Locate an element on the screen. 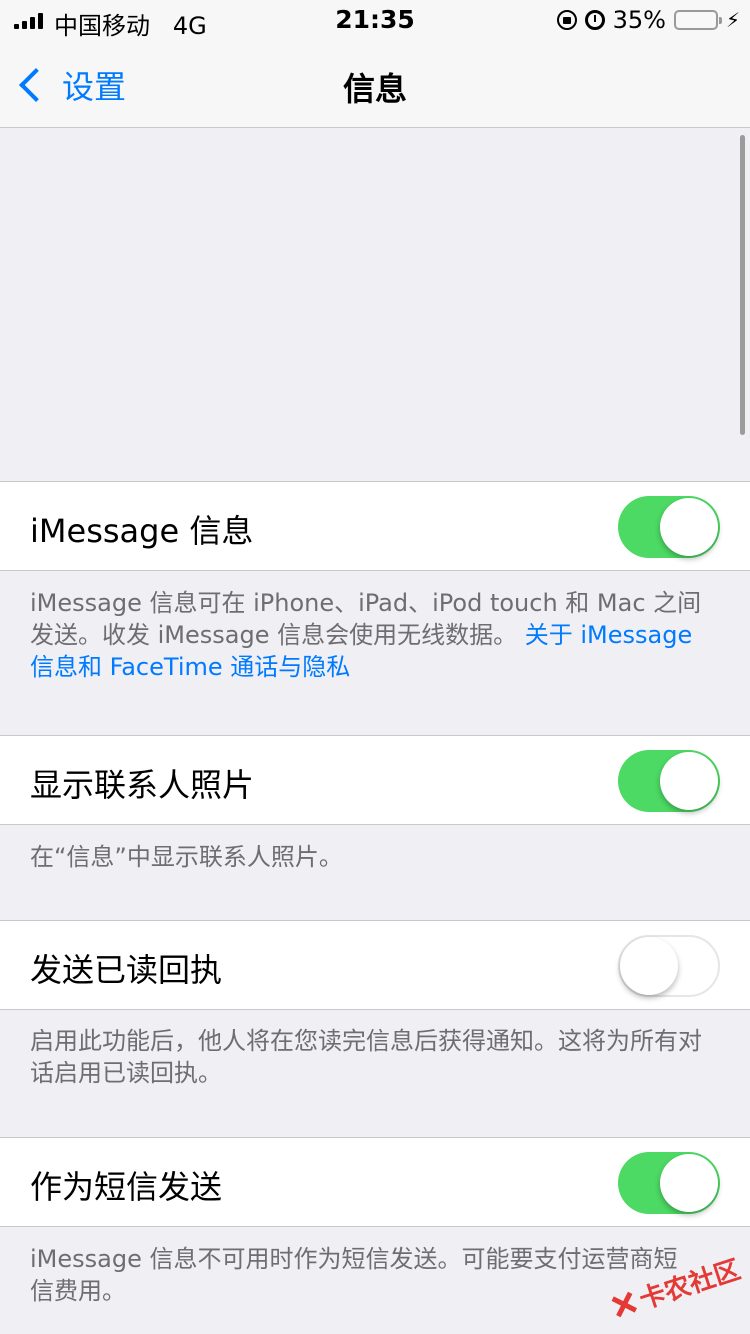 The height and width of the screenshot is (1334, 750). send-as-sms-label: 作为短信发送 is located at coordinates (126, 1187).